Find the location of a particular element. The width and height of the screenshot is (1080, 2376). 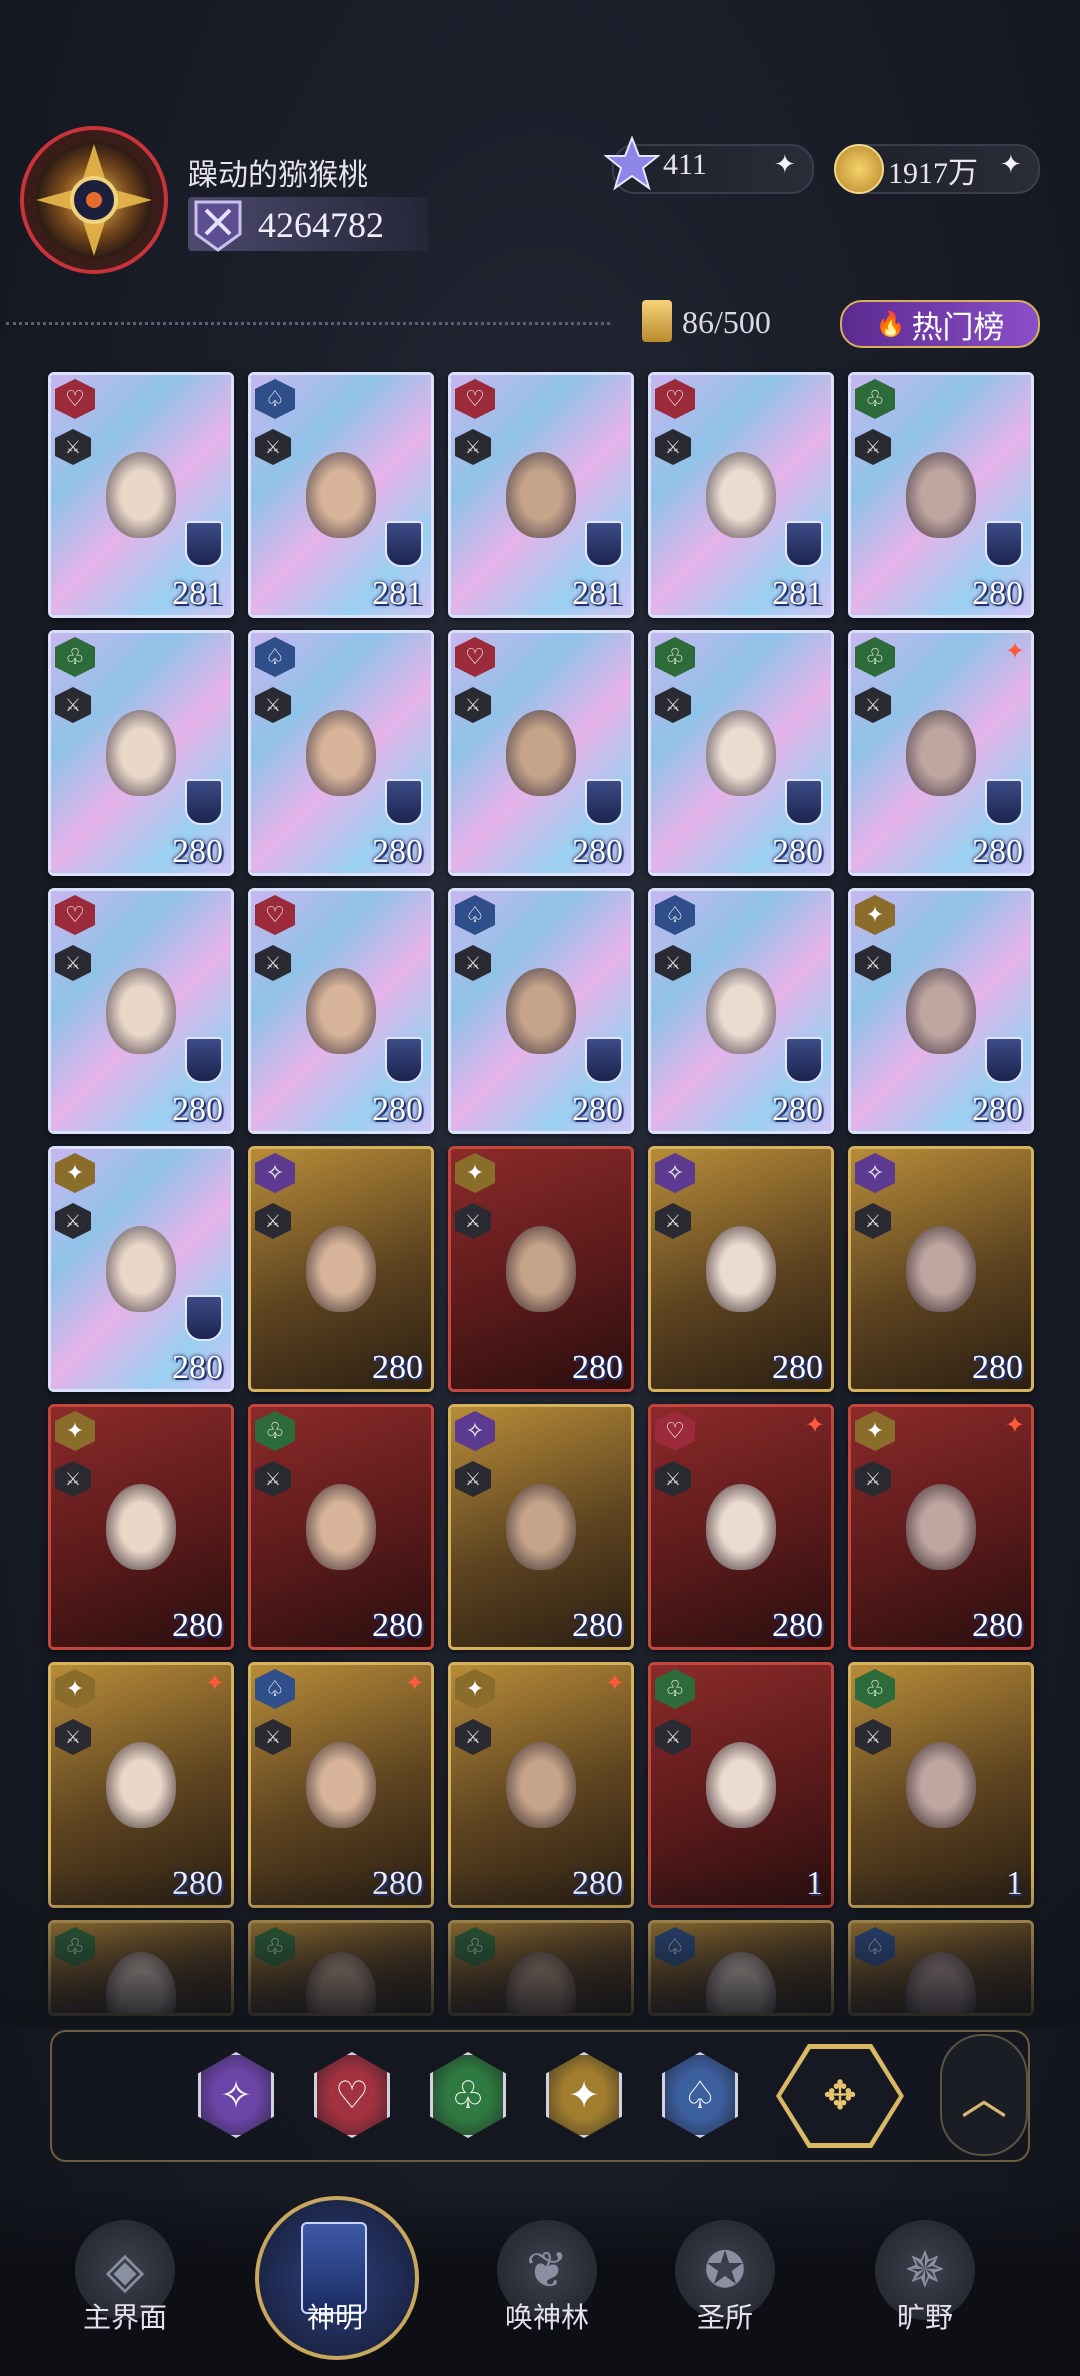

avatar-emblem-icon is located at coordinates (94, 200).